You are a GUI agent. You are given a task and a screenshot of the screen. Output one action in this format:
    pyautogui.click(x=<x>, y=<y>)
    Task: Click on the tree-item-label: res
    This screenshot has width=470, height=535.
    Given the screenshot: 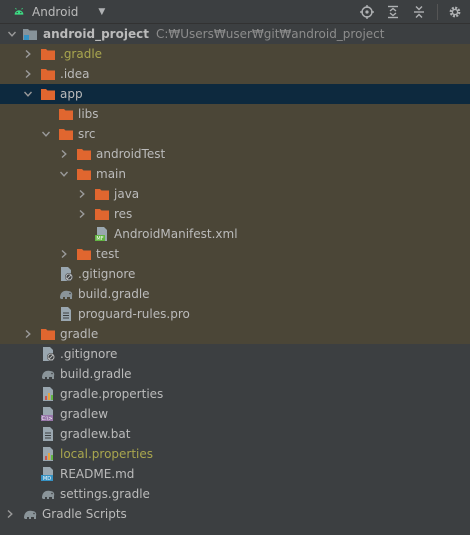 What is the action you would take?
    pyautogui.click(x=123, y=214)
    